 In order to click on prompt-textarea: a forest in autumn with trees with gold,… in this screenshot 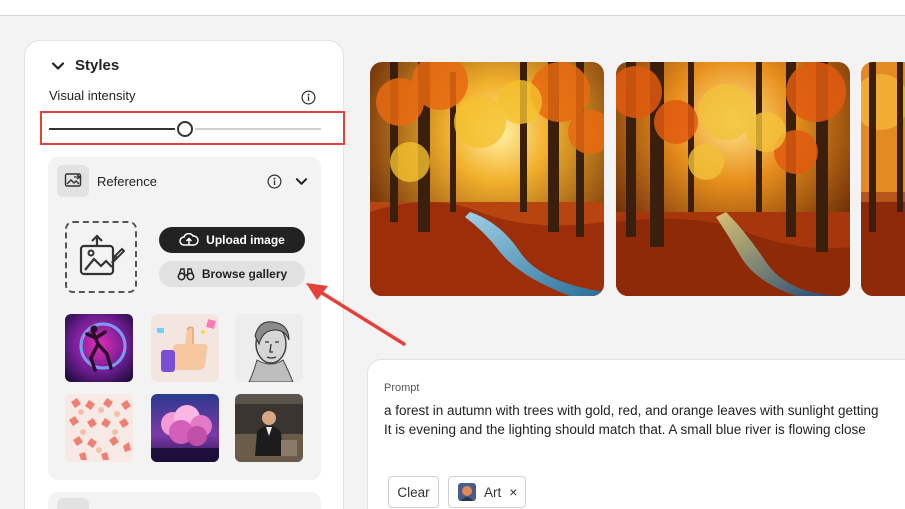, I will do `click(644, 420)`.